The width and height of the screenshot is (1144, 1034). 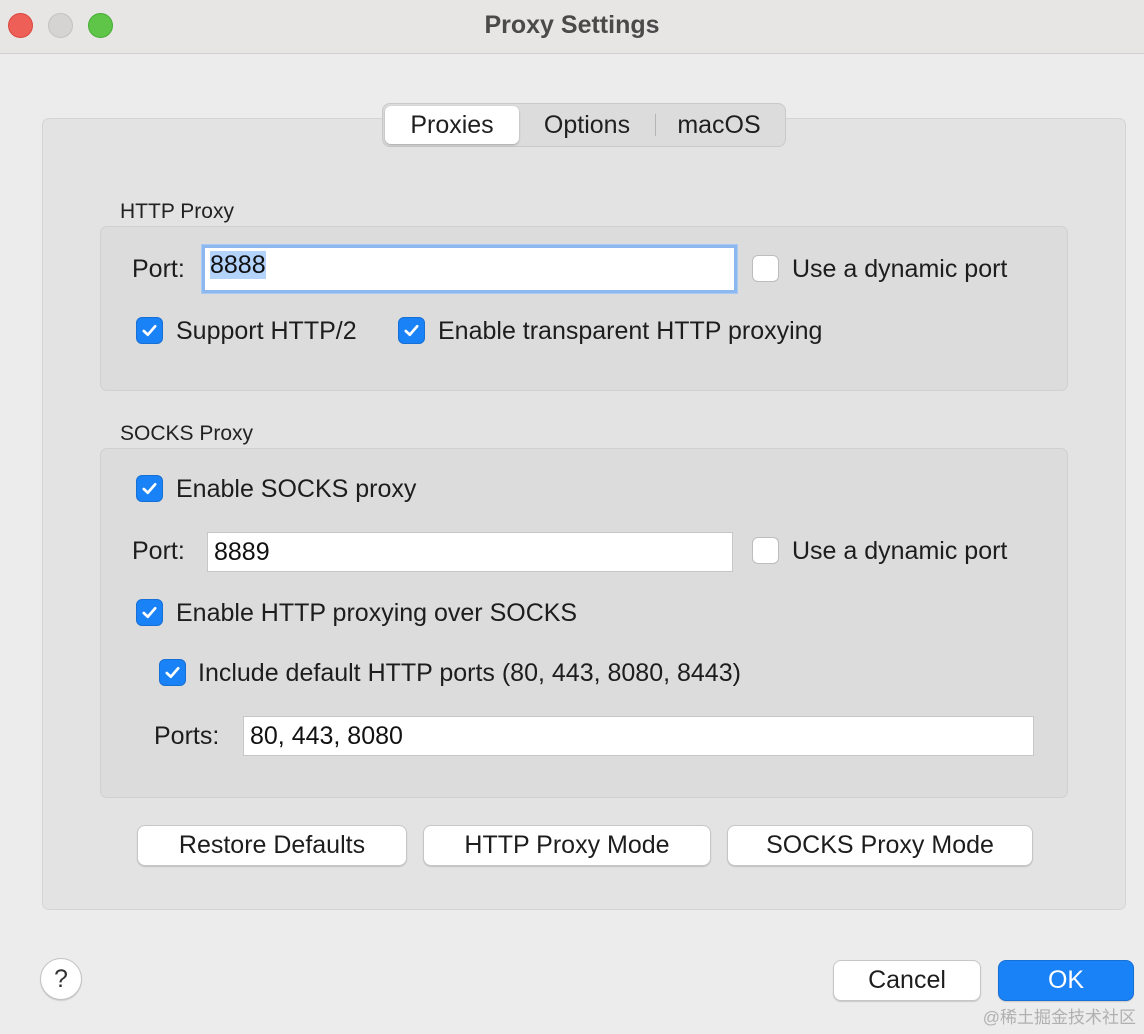 I want to click on title-bar: Proxy Settings, so click(x=572, y=27).